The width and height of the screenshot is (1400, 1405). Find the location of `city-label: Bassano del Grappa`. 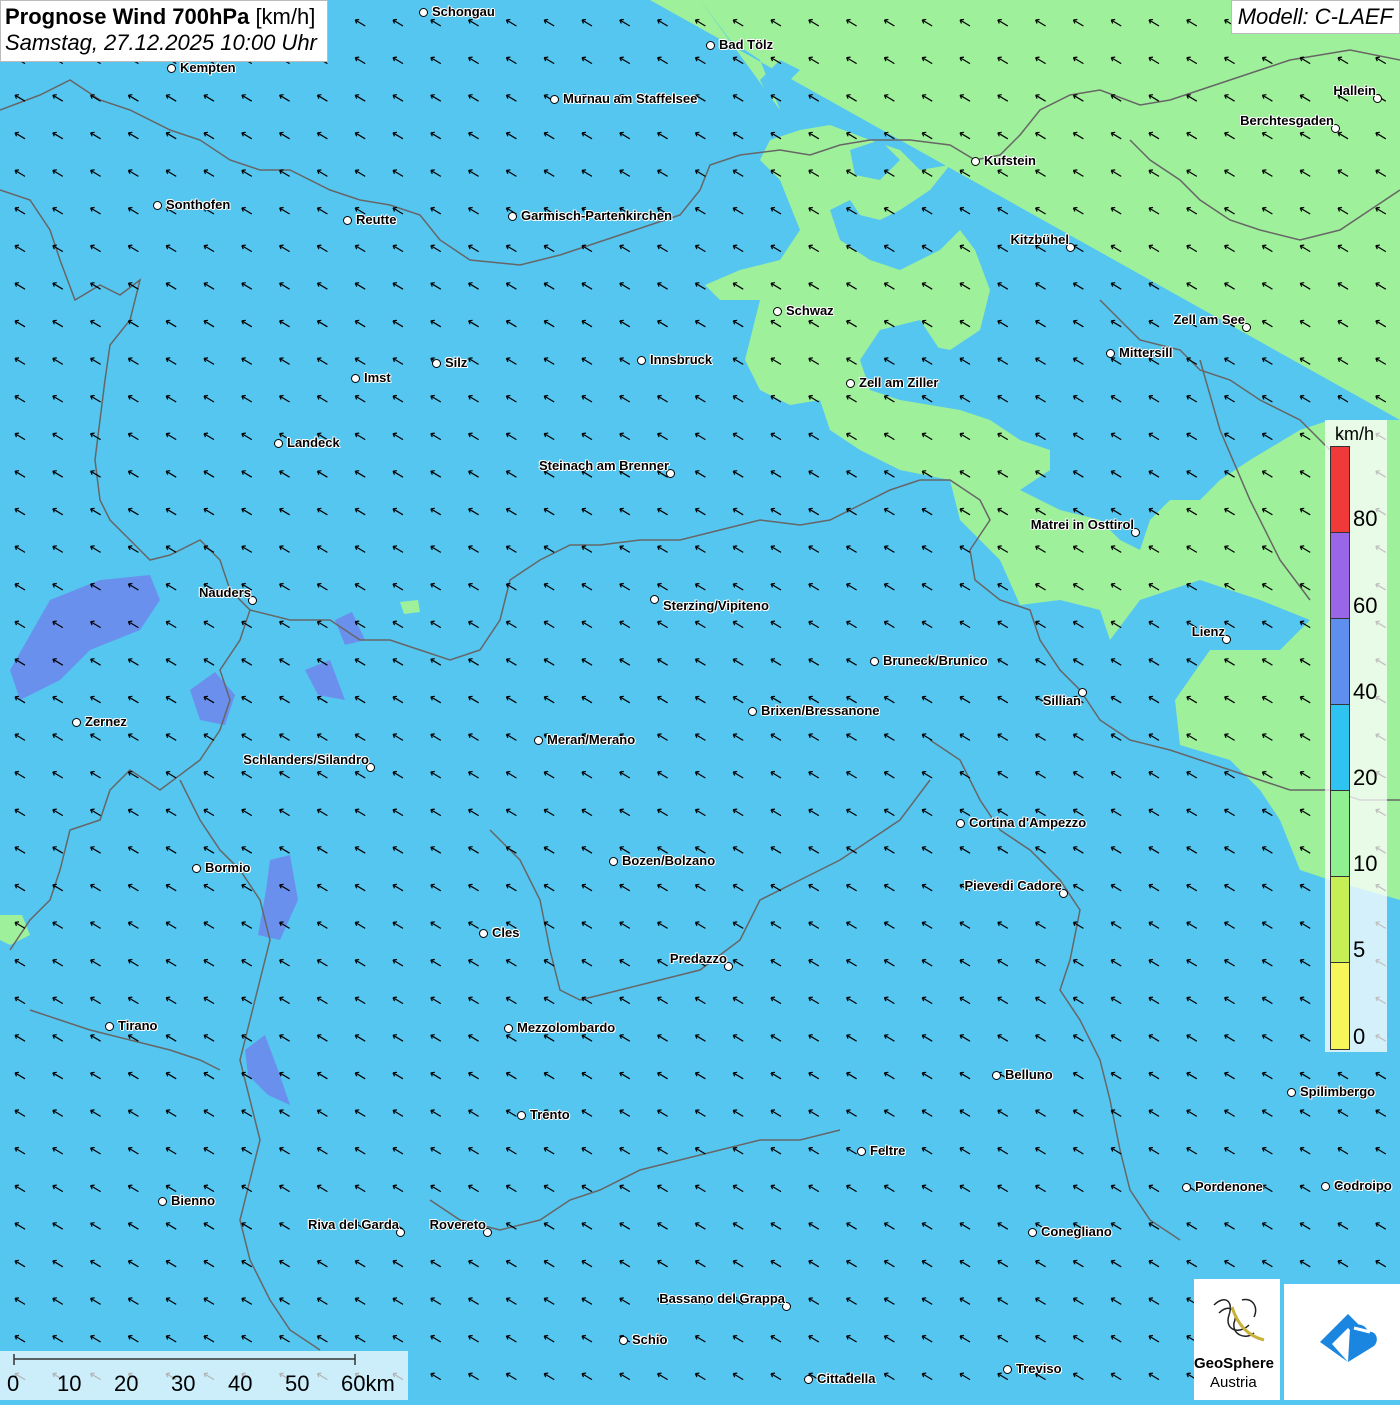

city-label: Bassano del Grappa is located at coordinates (722, 1298).